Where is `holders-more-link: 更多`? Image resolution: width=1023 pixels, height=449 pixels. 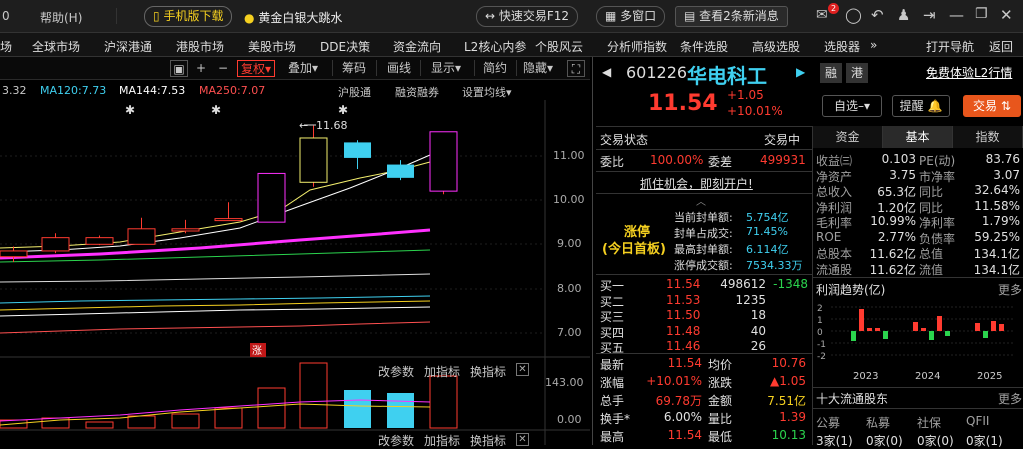 holders-more-link: 更多 is located at coordinates (1010, 398).